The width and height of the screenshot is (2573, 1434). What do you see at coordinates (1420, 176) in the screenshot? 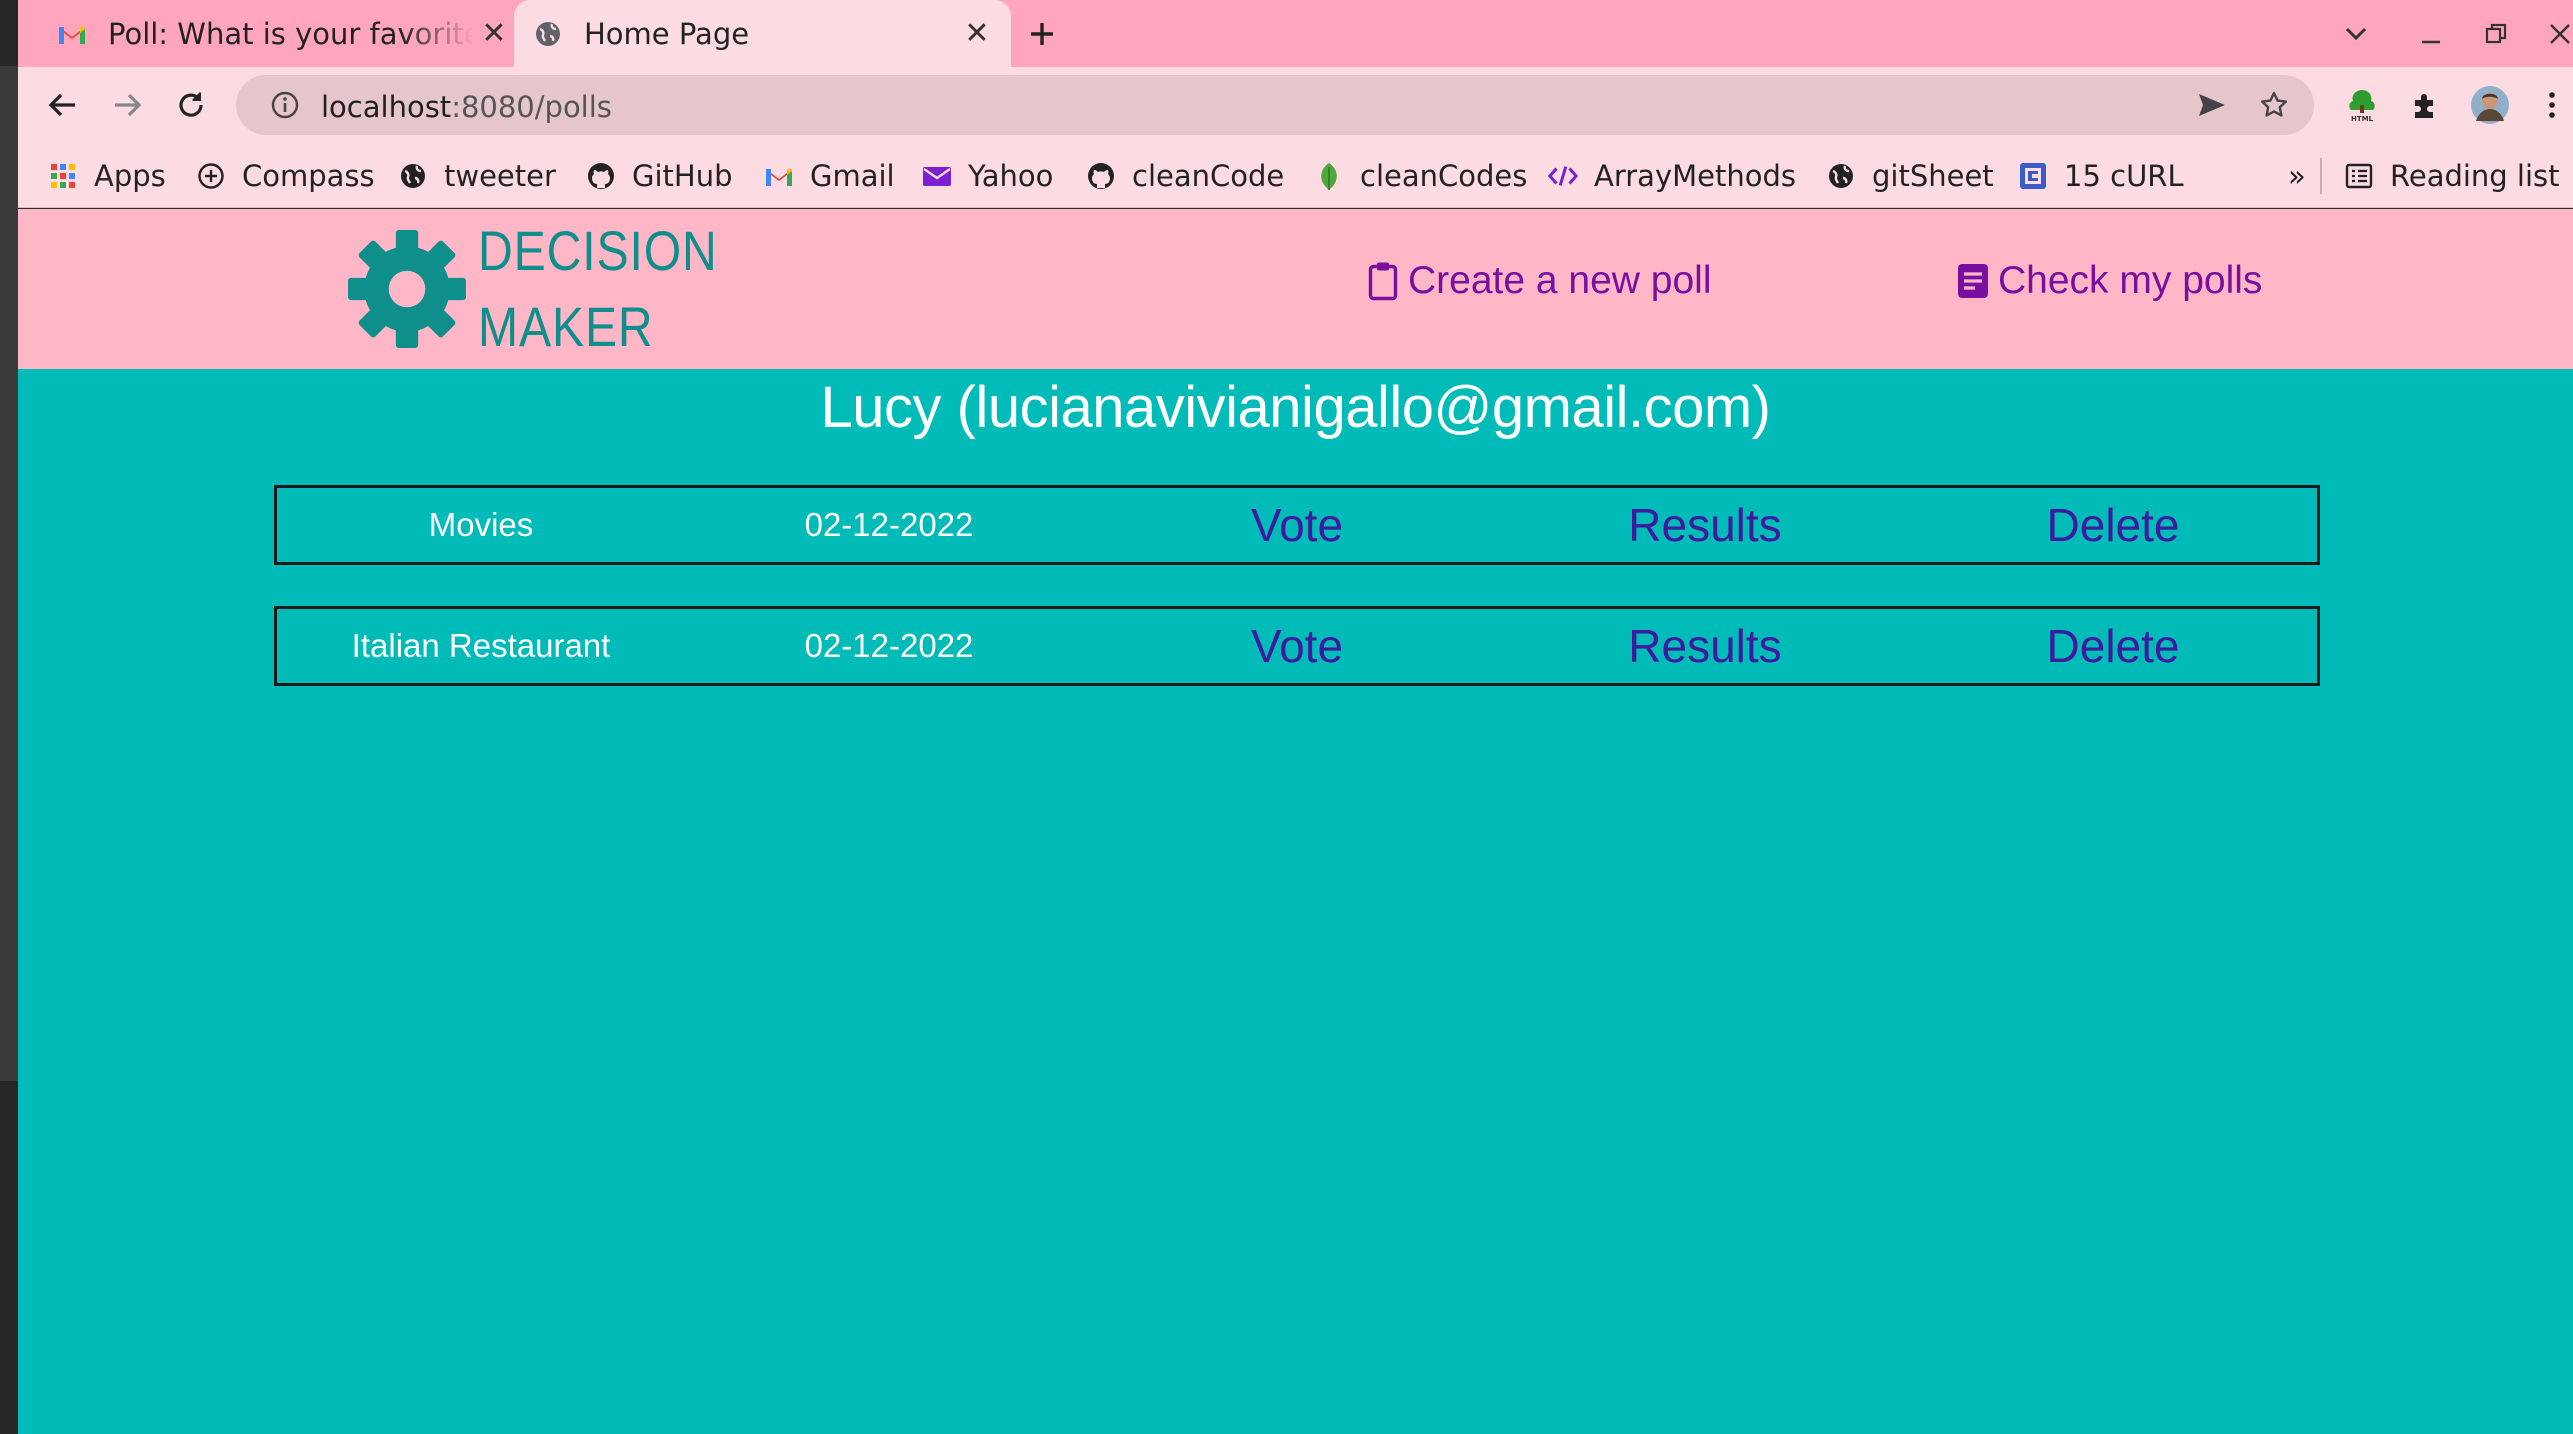
I see `bookmark-cleancodes: cleanCodes` at bounding box center [1420, 176].